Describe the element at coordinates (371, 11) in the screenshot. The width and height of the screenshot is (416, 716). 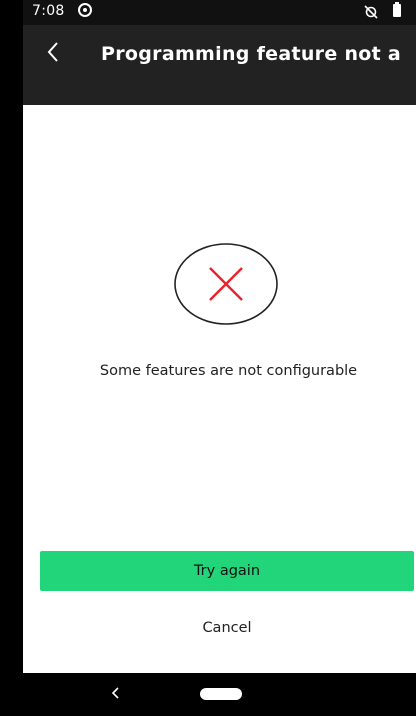
I see `alarm-off-icon` at that location.